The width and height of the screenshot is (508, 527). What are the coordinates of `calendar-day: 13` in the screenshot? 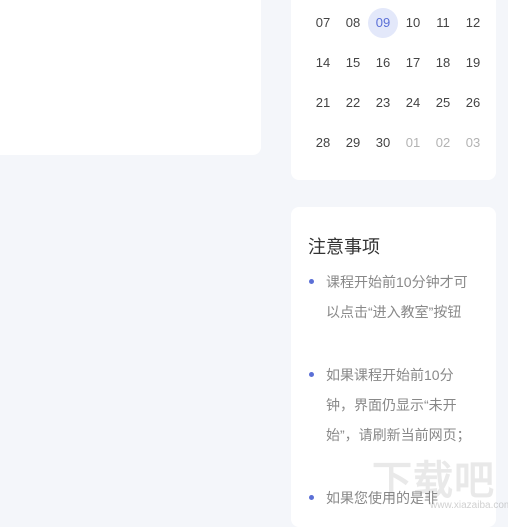 It's located at (492, 23).